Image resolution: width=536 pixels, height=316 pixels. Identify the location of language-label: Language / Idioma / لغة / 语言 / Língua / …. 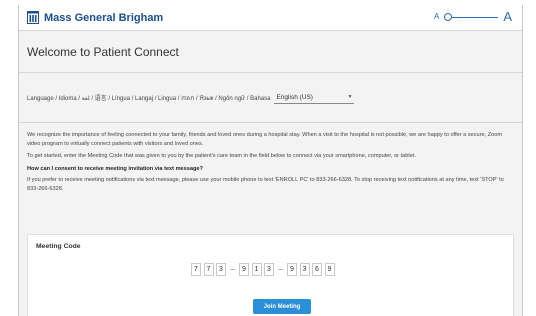
(149, 98).